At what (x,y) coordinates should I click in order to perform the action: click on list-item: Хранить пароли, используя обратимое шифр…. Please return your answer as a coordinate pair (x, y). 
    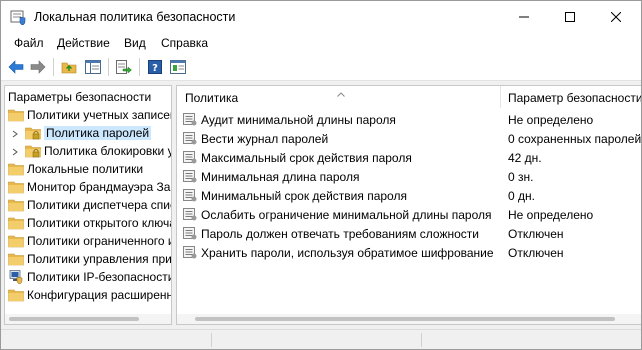
    Looking at the image, I should click on (409, 252).